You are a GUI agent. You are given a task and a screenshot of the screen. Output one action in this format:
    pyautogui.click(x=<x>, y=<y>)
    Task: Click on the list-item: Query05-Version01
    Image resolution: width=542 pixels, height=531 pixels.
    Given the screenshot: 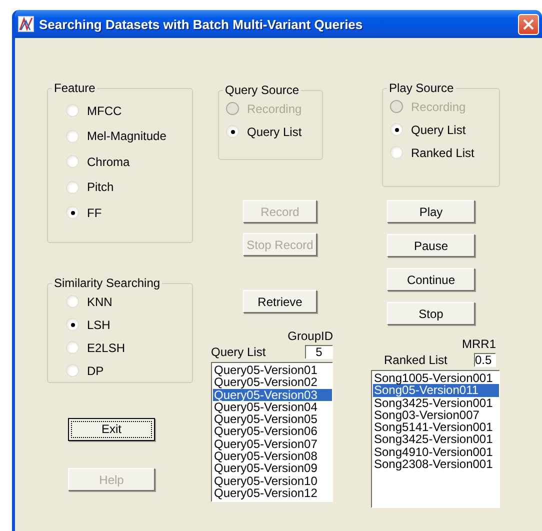 What is the action you would take?
    pyautogui.click(x=272, y=370)
    